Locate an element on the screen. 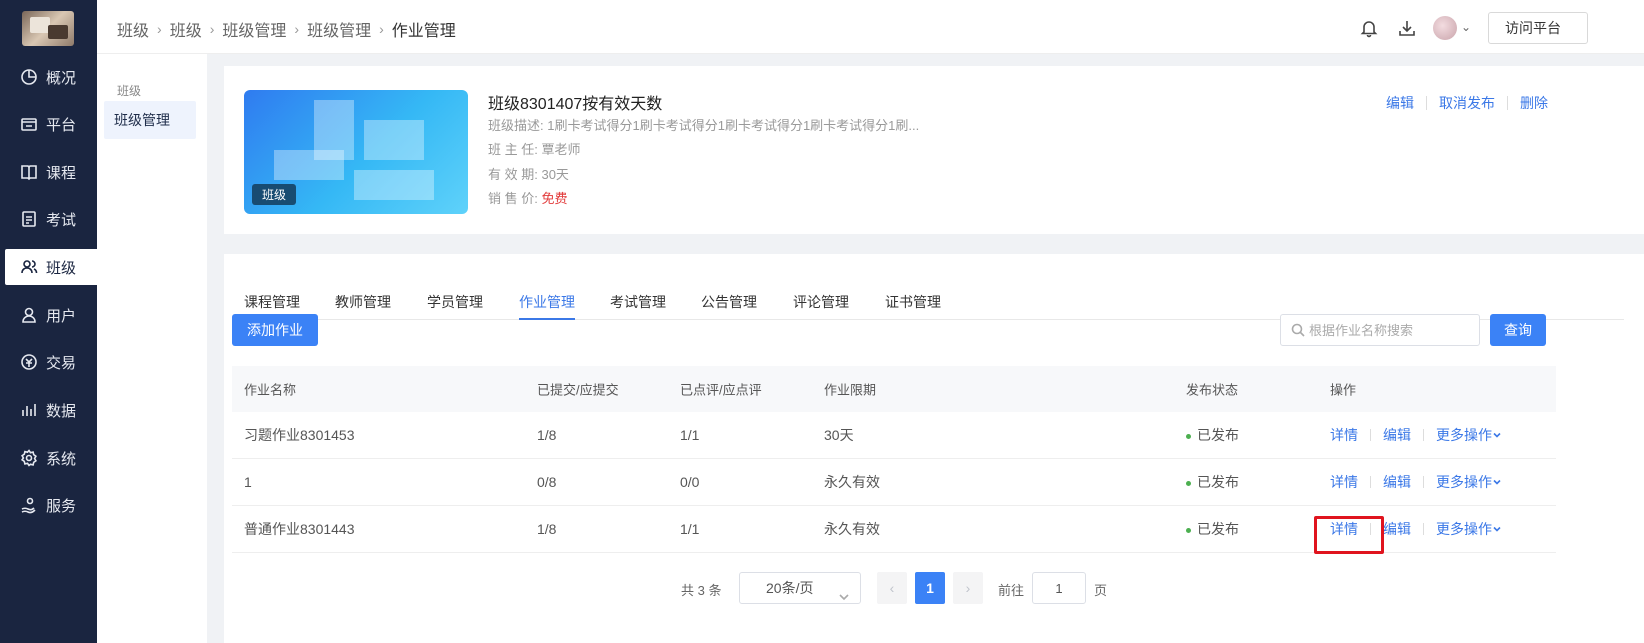  search-box is located at coordinates (1380, 330).